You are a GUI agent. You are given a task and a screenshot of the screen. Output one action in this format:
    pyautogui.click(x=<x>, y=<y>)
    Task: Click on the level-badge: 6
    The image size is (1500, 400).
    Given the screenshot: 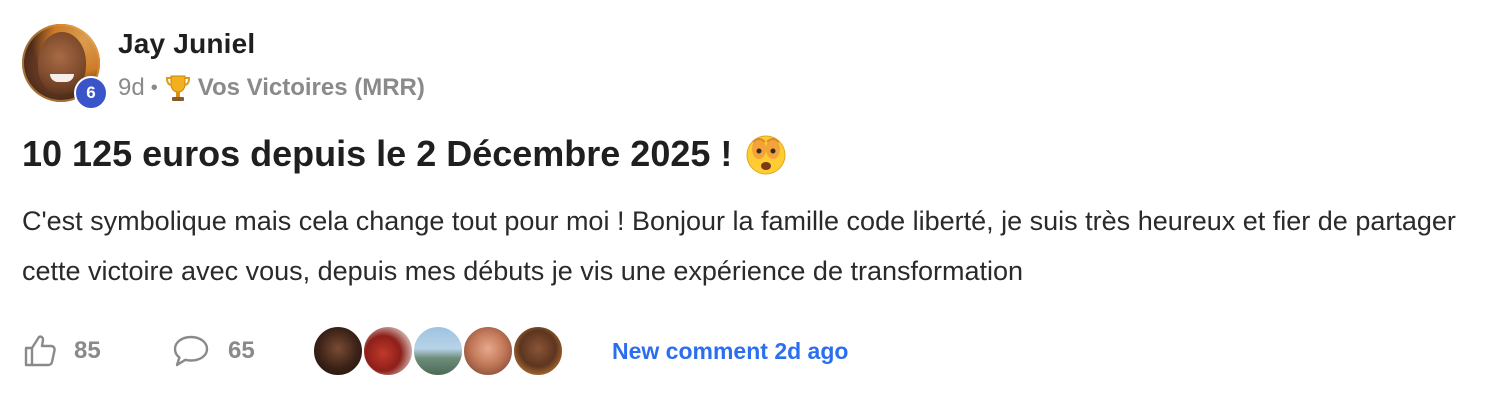 What is the action you would take?
    pyautogui.click(x=91, y=93)
    